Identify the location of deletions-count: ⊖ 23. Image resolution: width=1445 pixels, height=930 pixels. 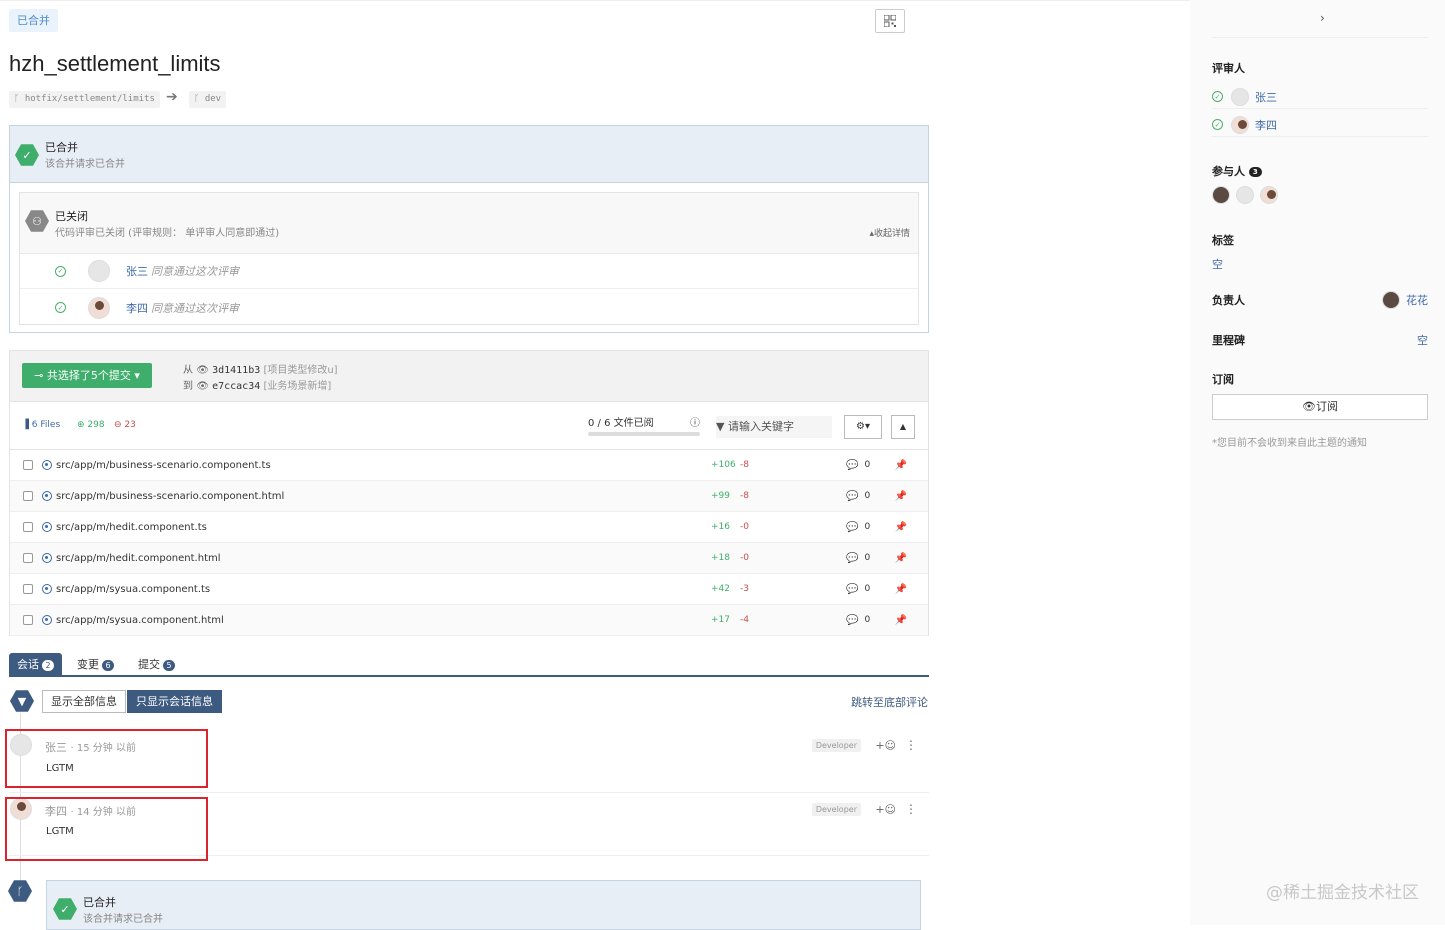
(125, 425).